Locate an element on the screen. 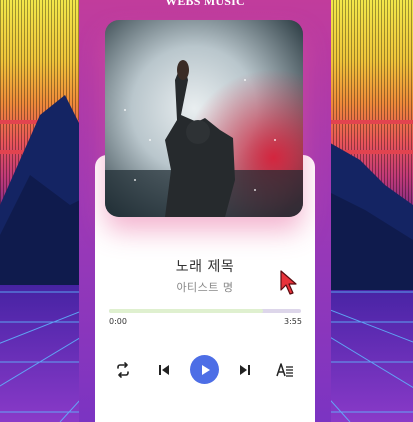 The image size is (413, 422). mouse-cursor-icon is located at coordinates (288, 282).